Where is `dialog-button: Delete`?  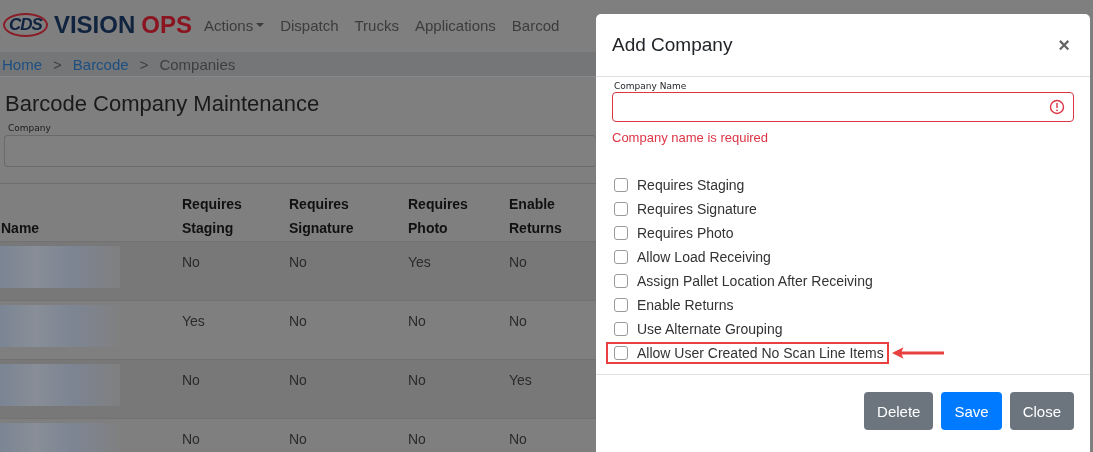
dialog-button: Delete is located at coordinates (899, 411).